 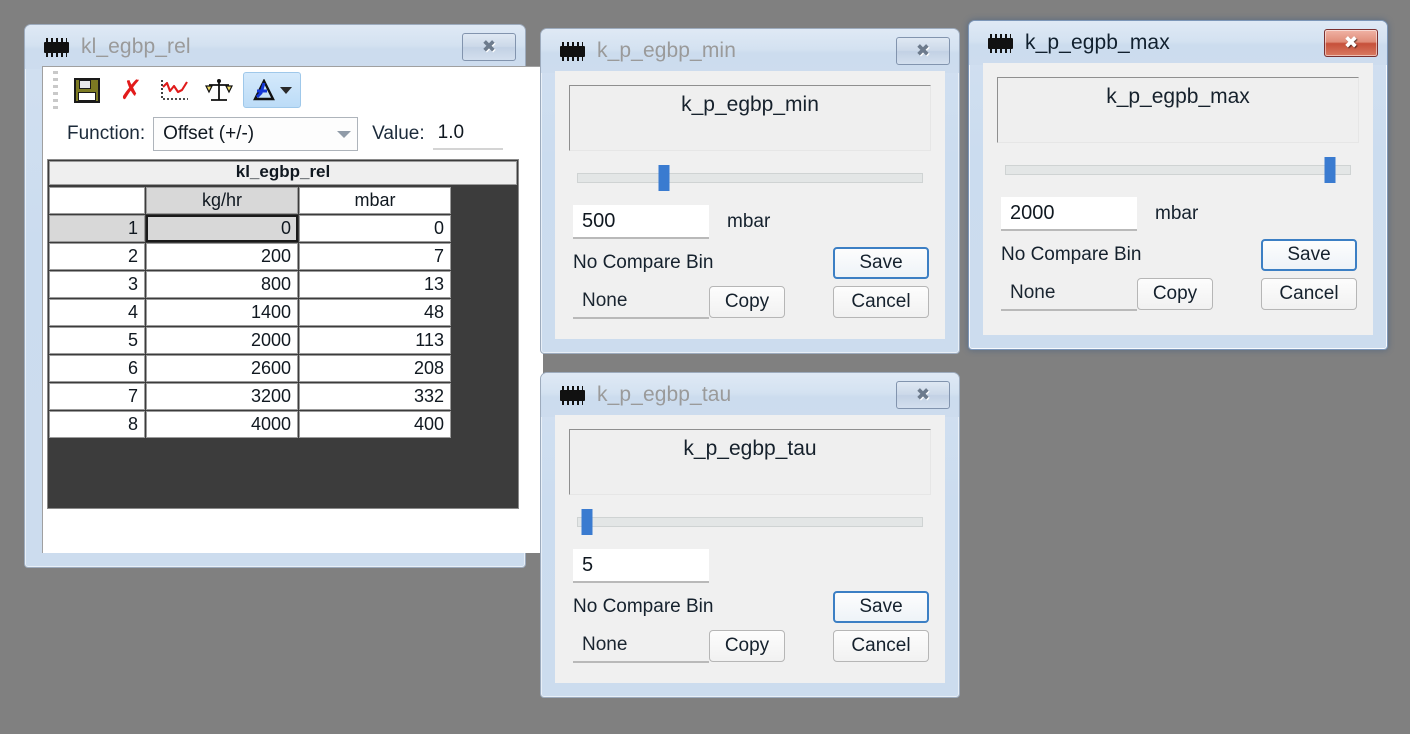 I want to click on table-row: 3 800 13, so click(x=250, y=284).